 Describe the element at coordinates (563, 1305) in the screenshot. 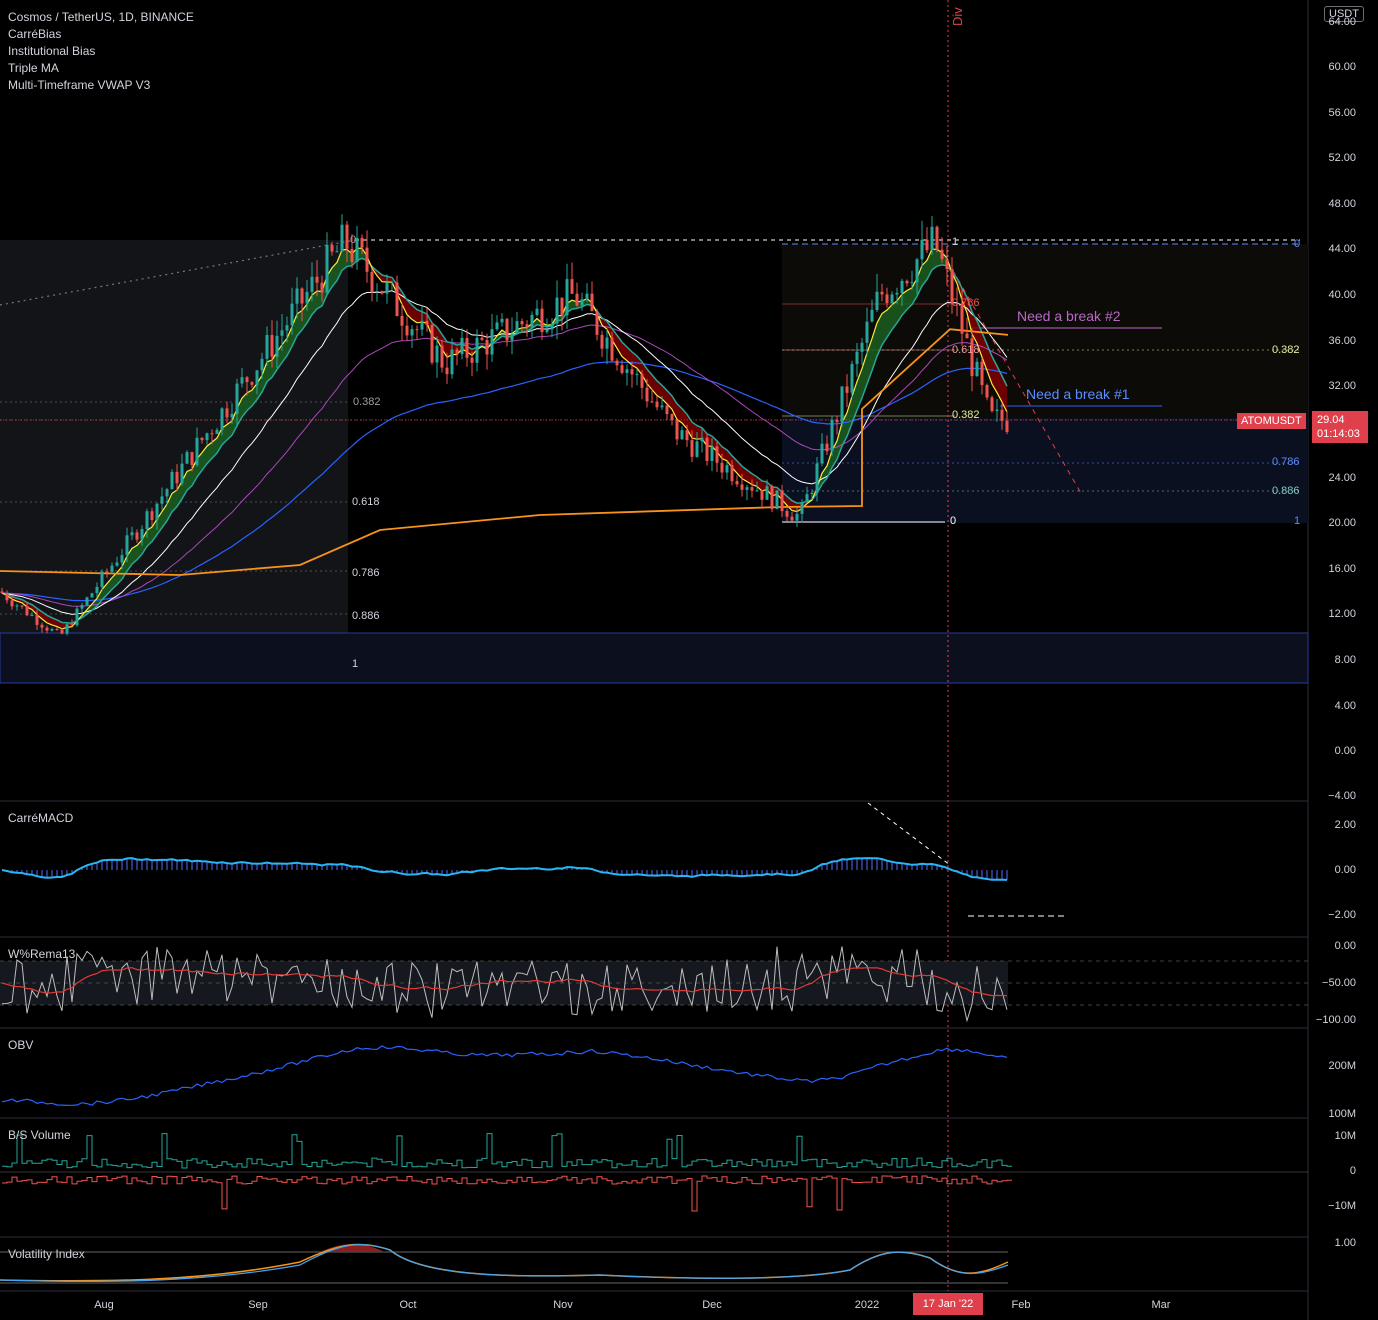

I see `time-label: Nov` at that location.